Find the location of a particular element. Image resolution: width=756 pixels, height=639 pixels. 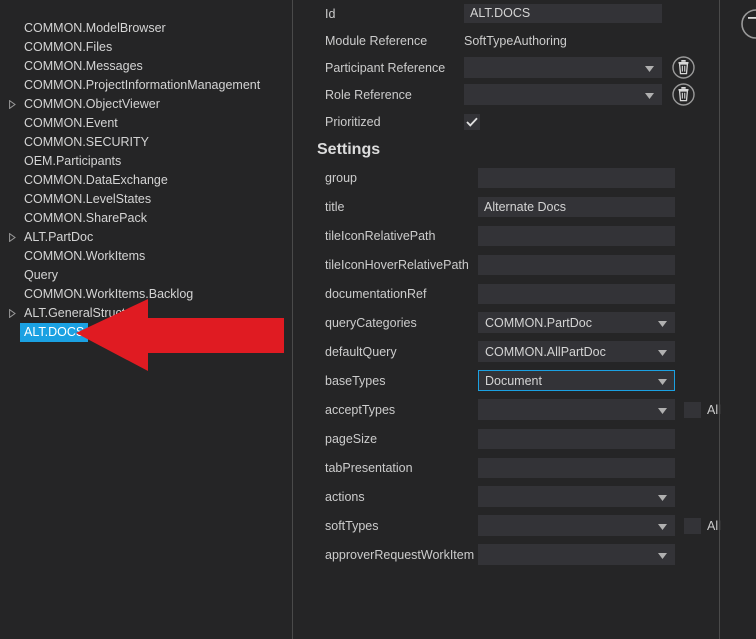

setting-dropdown-actions is located at coordinates (576, 496).